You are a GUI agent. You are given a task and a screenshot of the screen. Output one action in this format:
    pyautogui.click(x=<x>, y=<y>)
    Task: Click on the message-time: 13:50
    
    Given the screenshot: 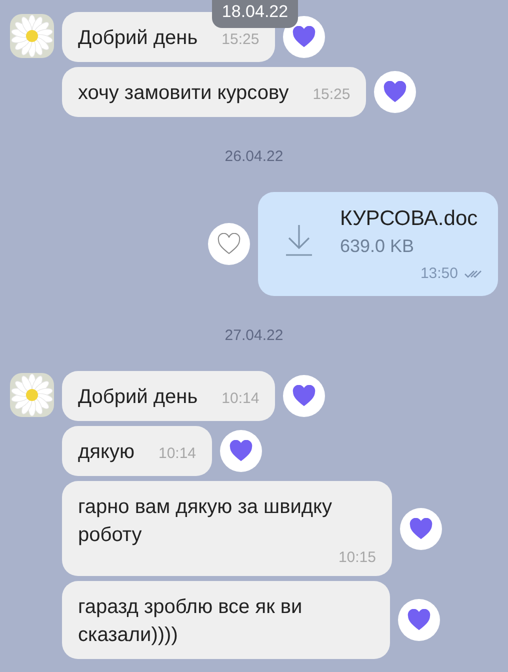 What is the action you would take?
    pyautogui.click(x=439, y=273)
    